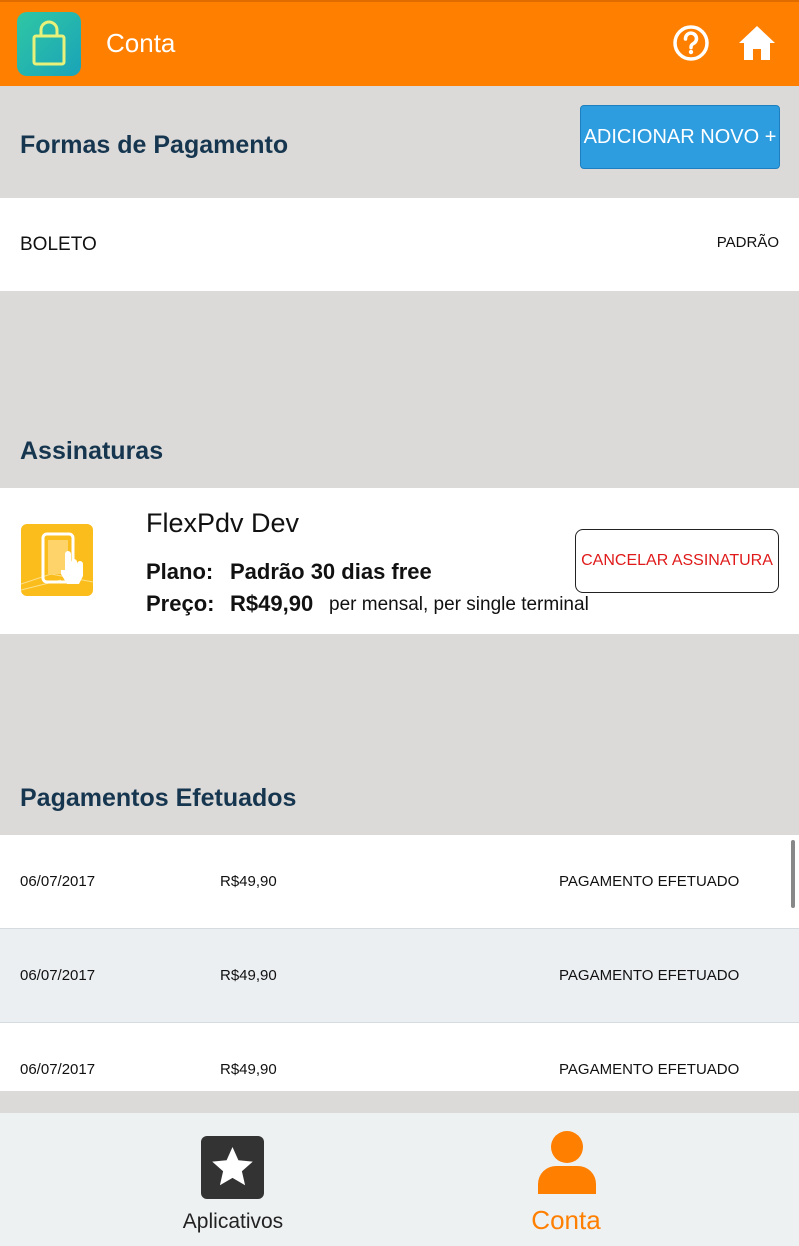  Describe the element at coordinates (141, 43) in the screenshot. I see `page-title: Conta` at that location.